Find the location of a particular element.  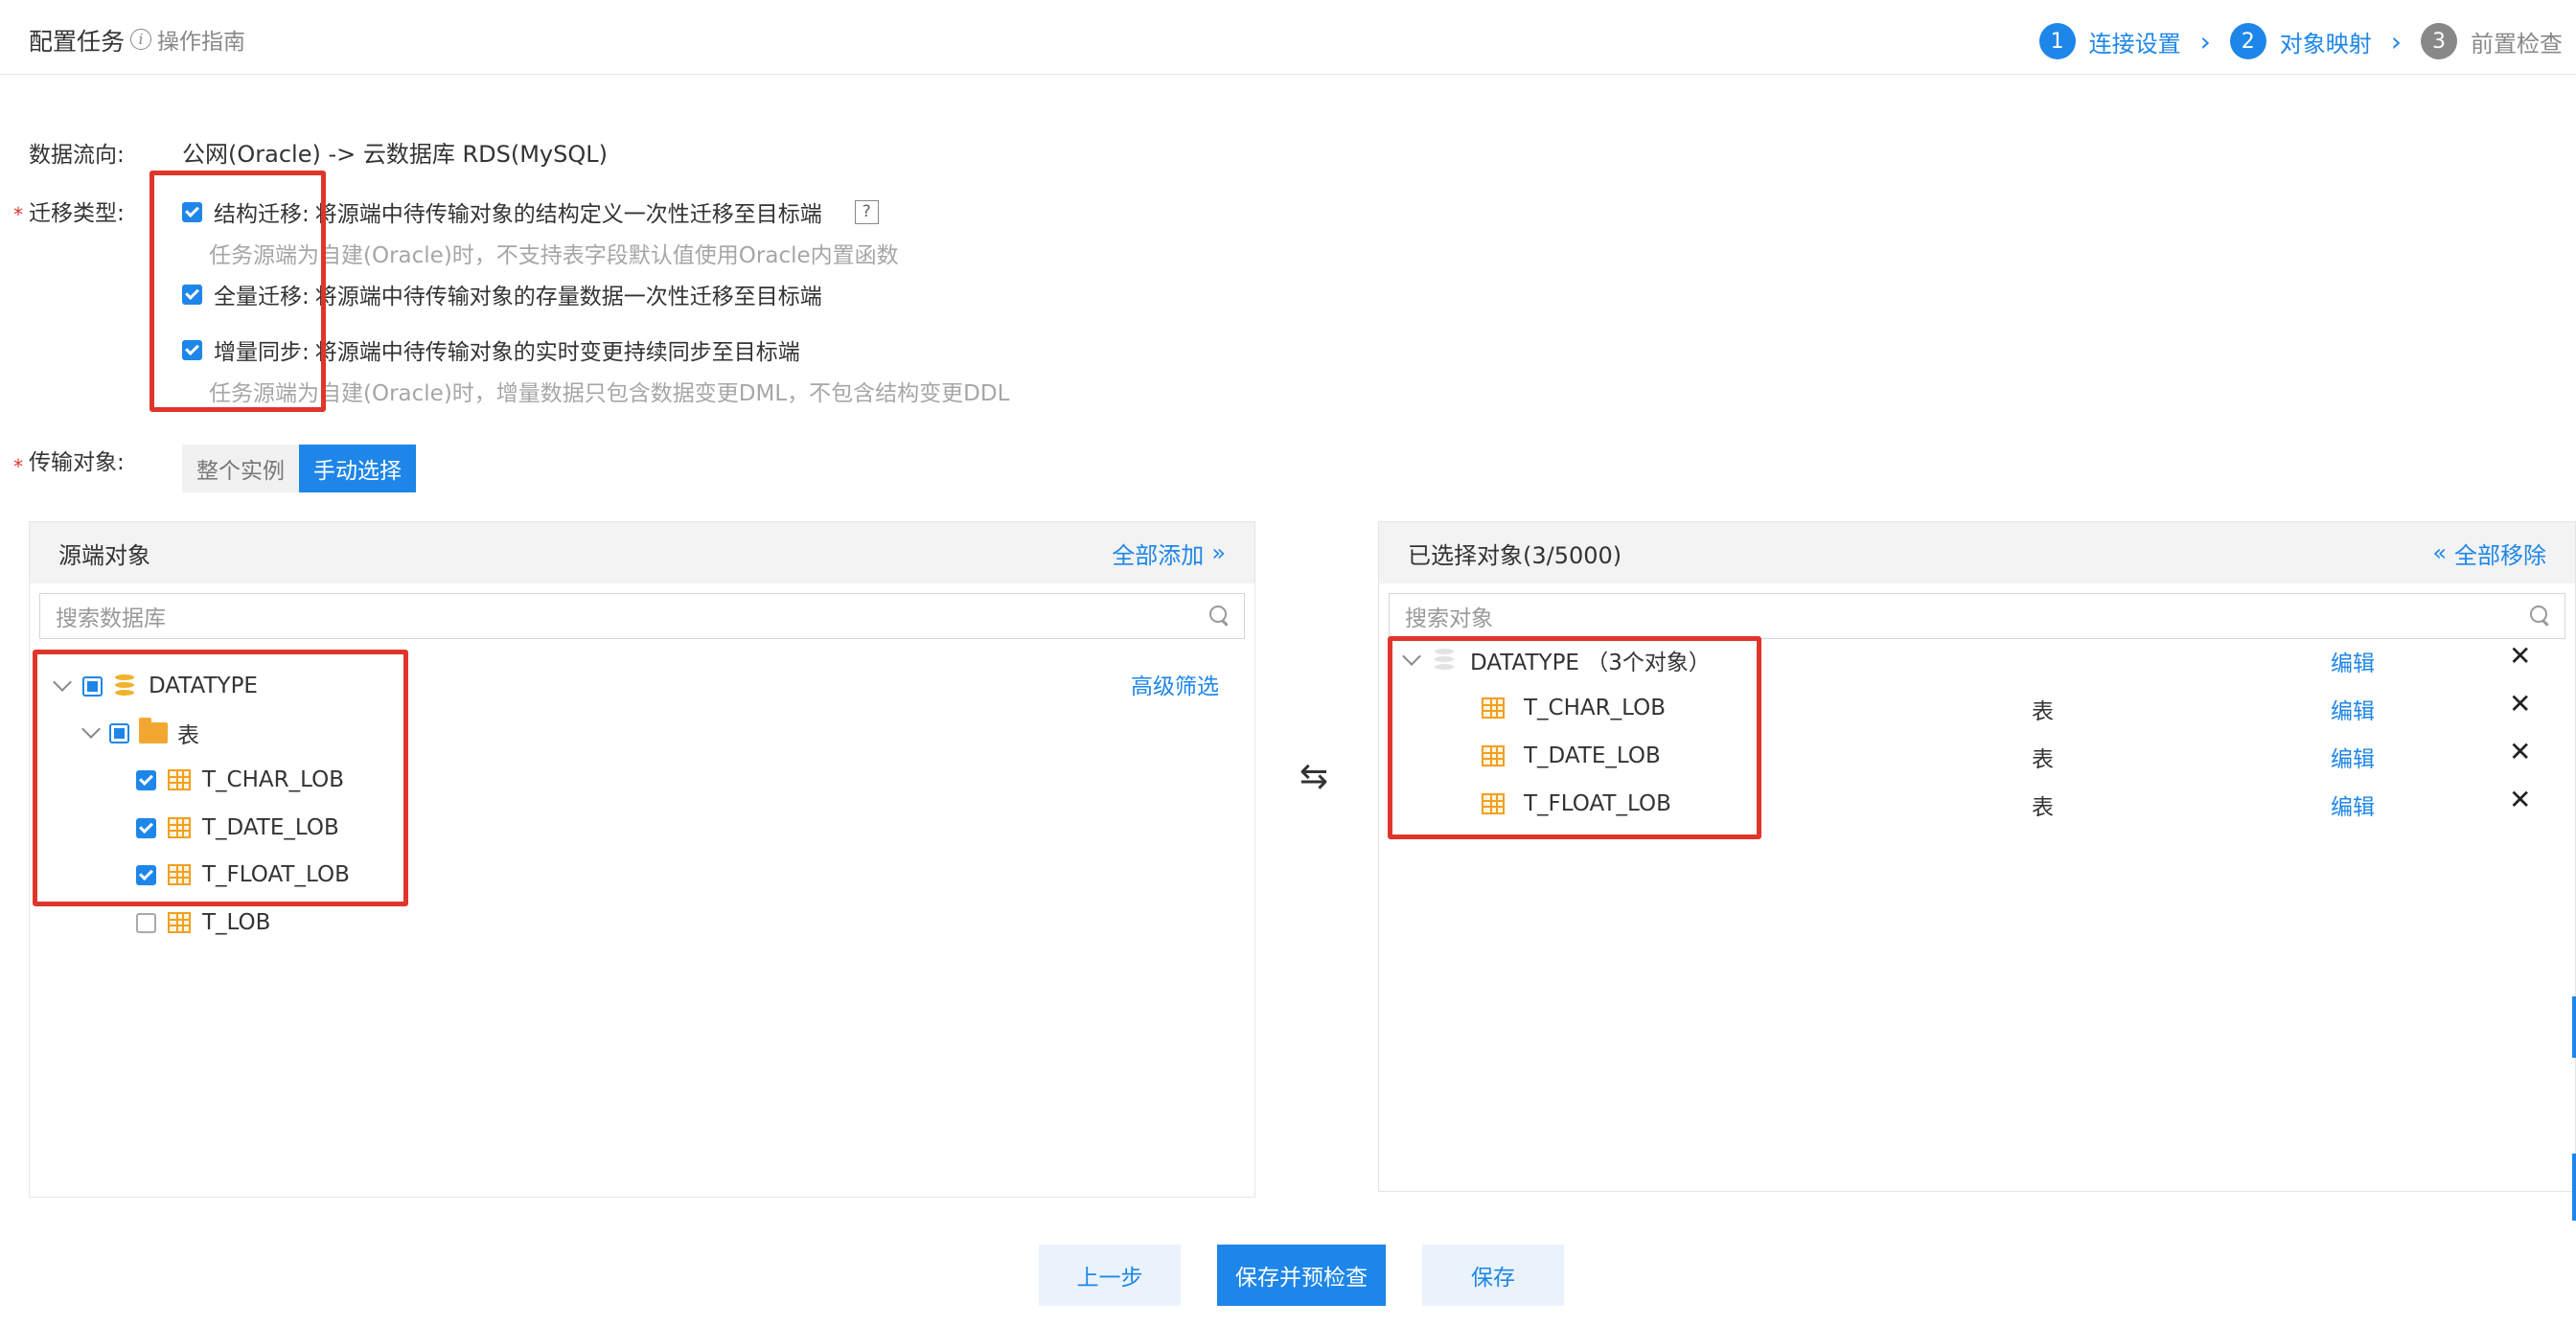

step-label: 前置检查 is located at coordinates (2517, 43).